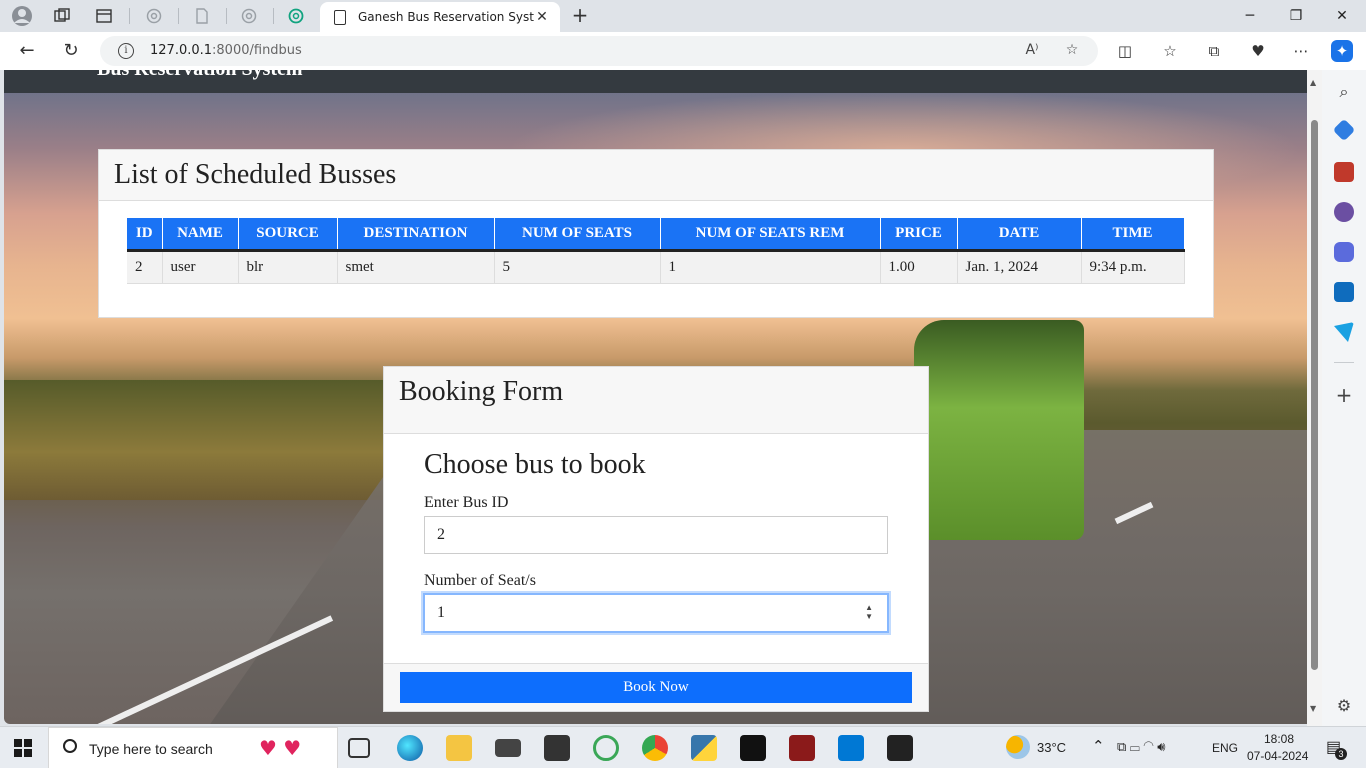 This screenshot has height=768, width=1366. I want to click on sidebar-copilot-icon, so click(1344, 252).